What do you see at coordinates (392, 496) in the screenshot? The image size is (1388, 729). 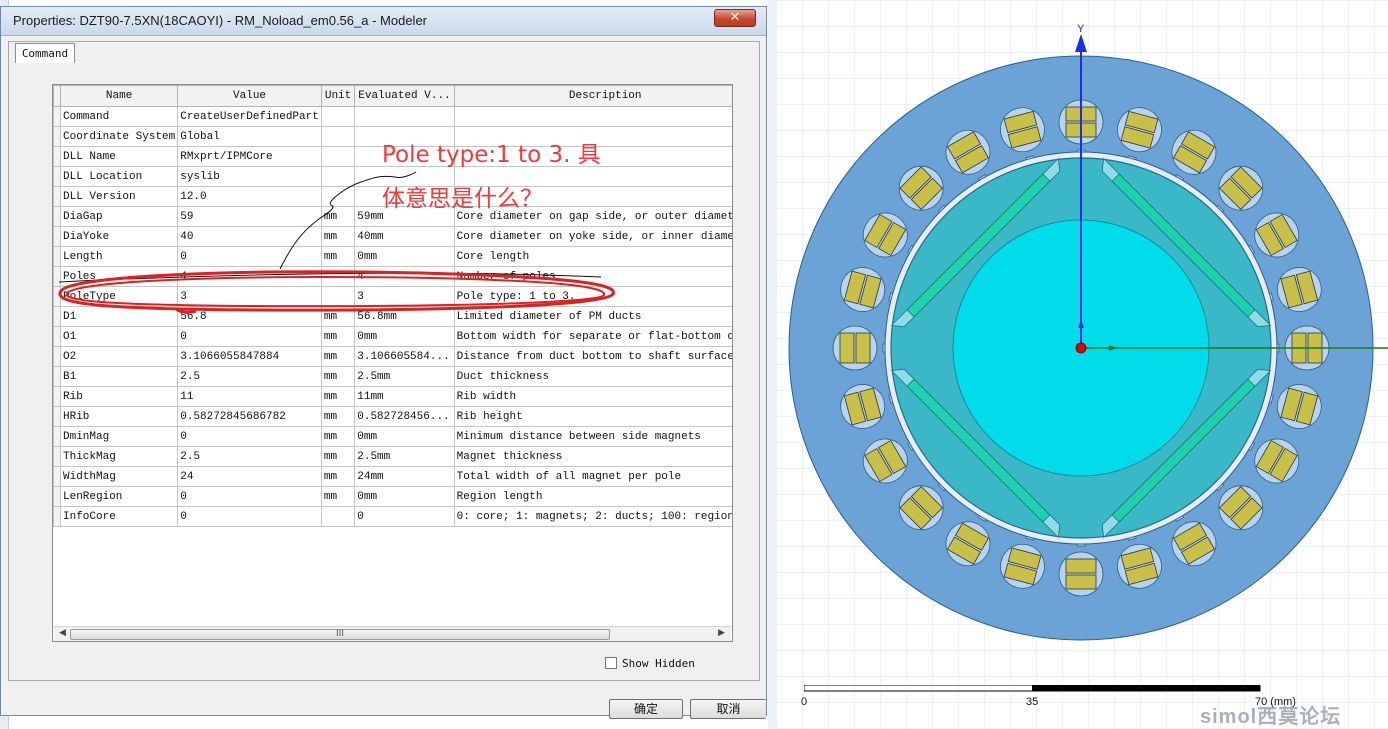 I see `table-row: LenRegion 0 mm 0mm Region length` at bounding box center [392, 496].